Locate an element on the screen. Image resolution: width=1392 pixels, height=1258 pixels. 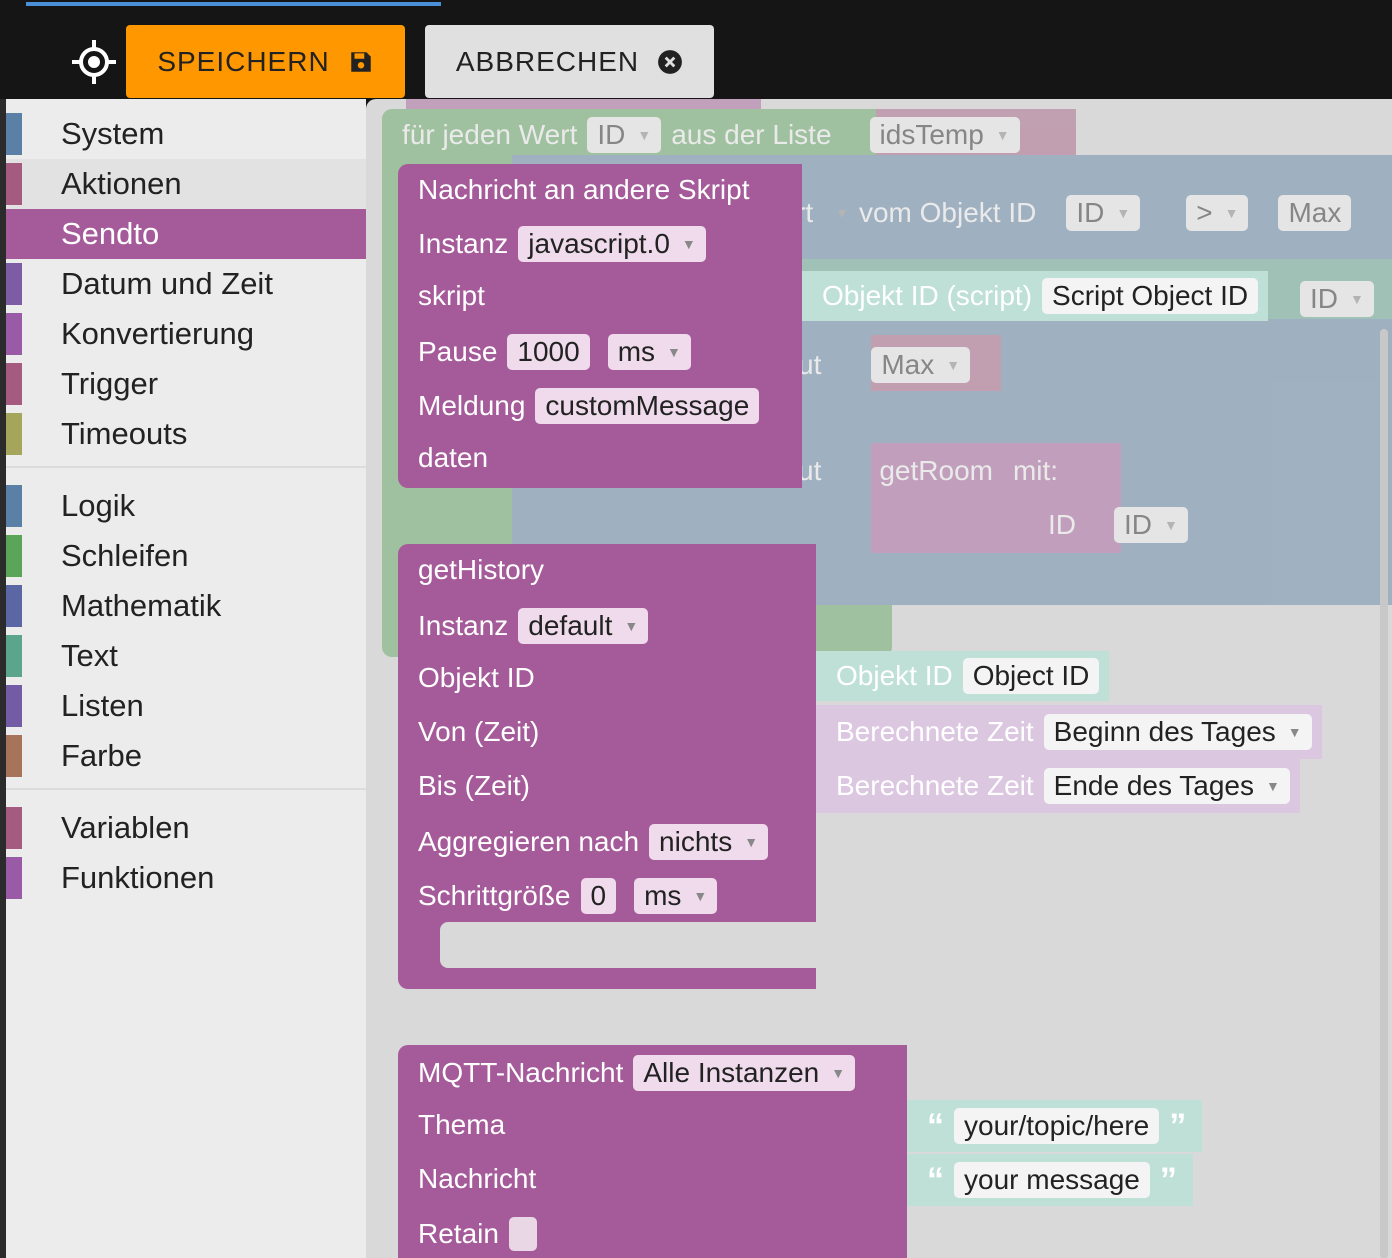
ghost-id-row-3: ID ID ▼ is located at coordinates (1118, 525).